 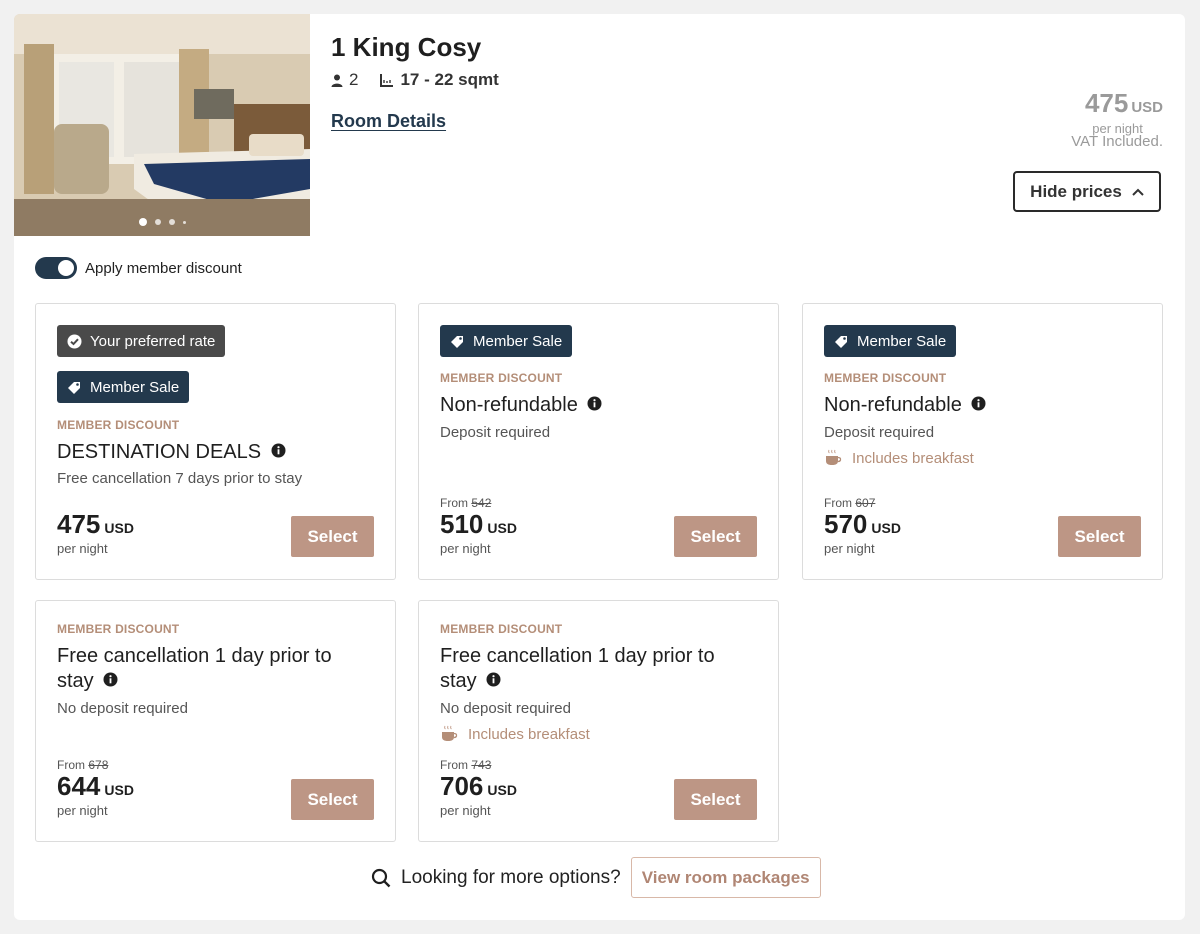 What do you see at coordinates (495, 432) in the screenshot?
I see `rate-condition: Deposit required` at bounding box center [495, 432].